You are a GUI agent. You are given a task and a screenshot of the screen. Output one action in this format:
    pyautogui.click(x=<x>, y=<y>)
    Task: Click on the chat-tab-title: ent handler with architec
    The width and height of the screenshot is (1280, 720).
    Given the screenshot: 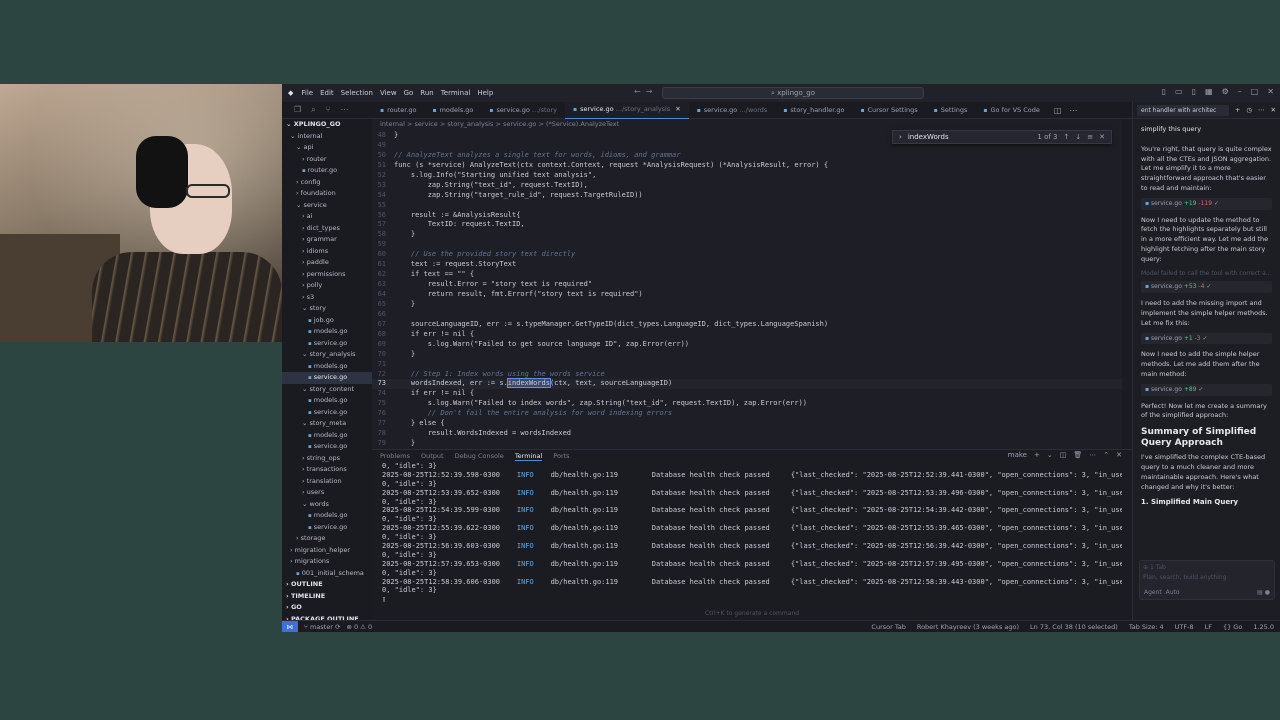 What is the action you would take?
    pyautogui.click(x=1183, y=110)
    